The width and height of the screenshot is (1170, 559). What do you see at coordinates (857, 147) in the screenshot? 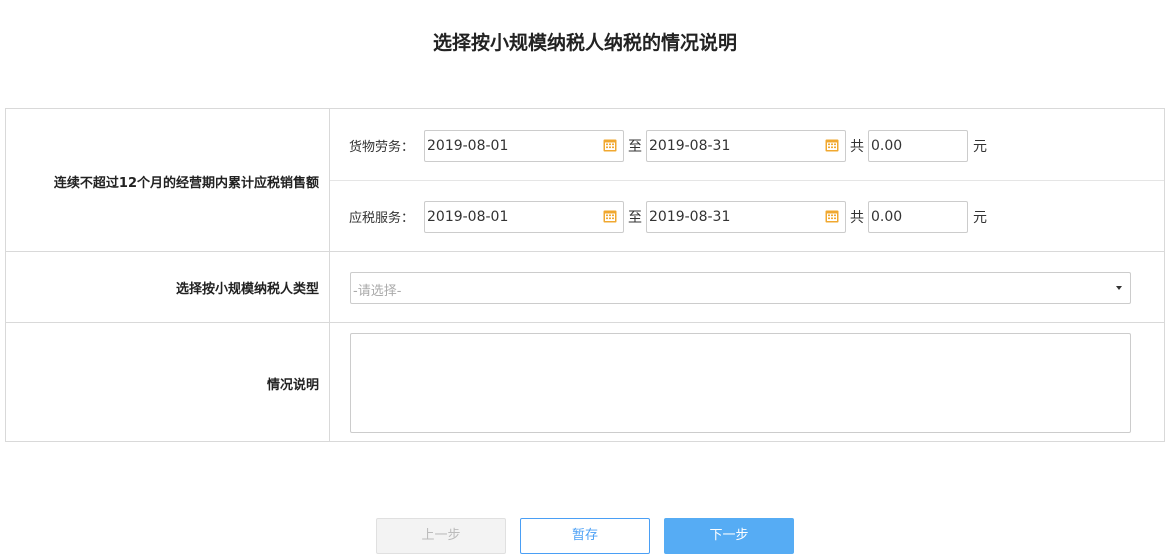
I see `goods-total-label: 共` at bounding box center [857, 147].